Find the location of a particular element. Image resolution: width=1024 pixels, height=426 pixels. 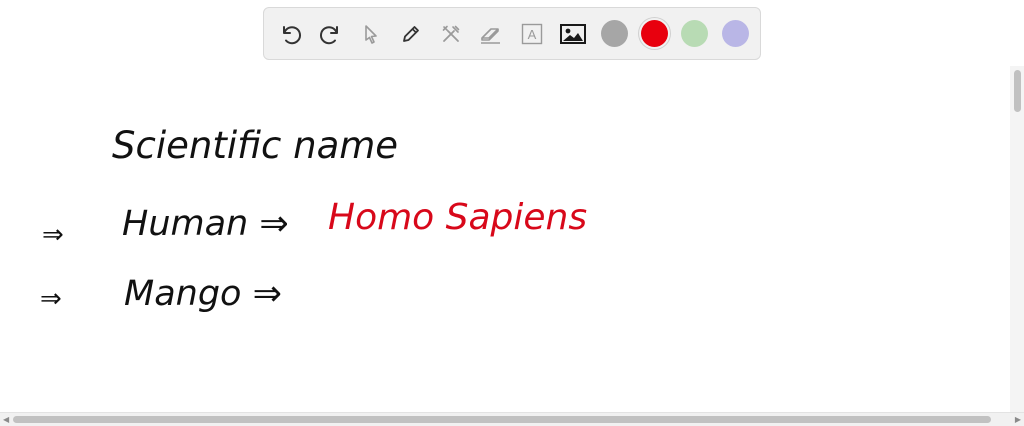

drawing-toolbar: A is located at coordinates (512, 33).